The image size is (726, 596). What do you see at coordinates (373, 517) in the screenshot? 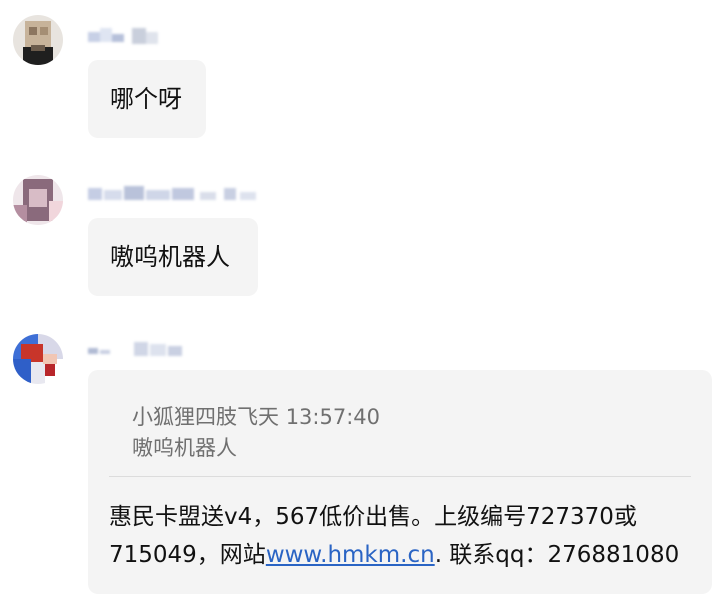
I see `reply-line-1: 惠民卡盟送v4，567低价出售。上级编号727370或` at bounding box center [373, 517].